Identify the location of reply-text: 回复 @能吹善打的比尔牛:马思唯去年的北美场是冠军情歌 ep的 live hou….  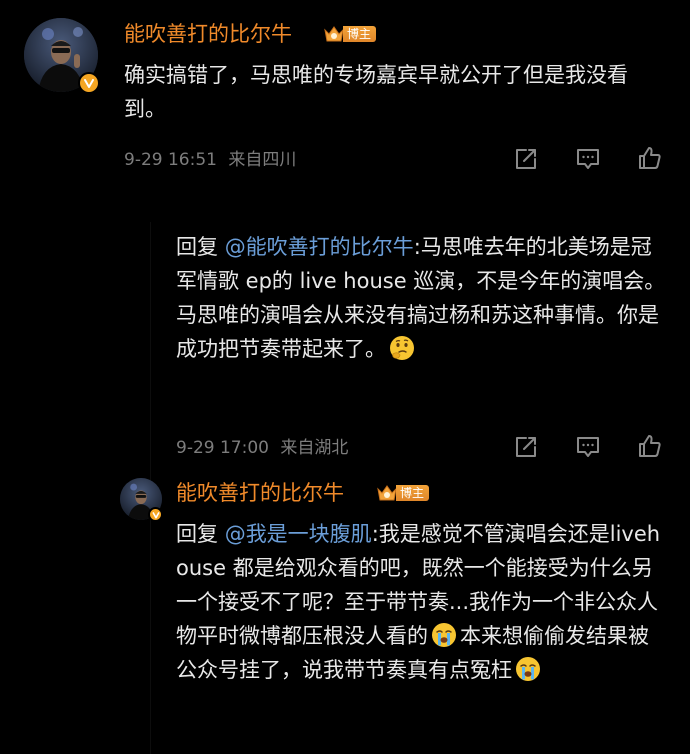
(421, 298).